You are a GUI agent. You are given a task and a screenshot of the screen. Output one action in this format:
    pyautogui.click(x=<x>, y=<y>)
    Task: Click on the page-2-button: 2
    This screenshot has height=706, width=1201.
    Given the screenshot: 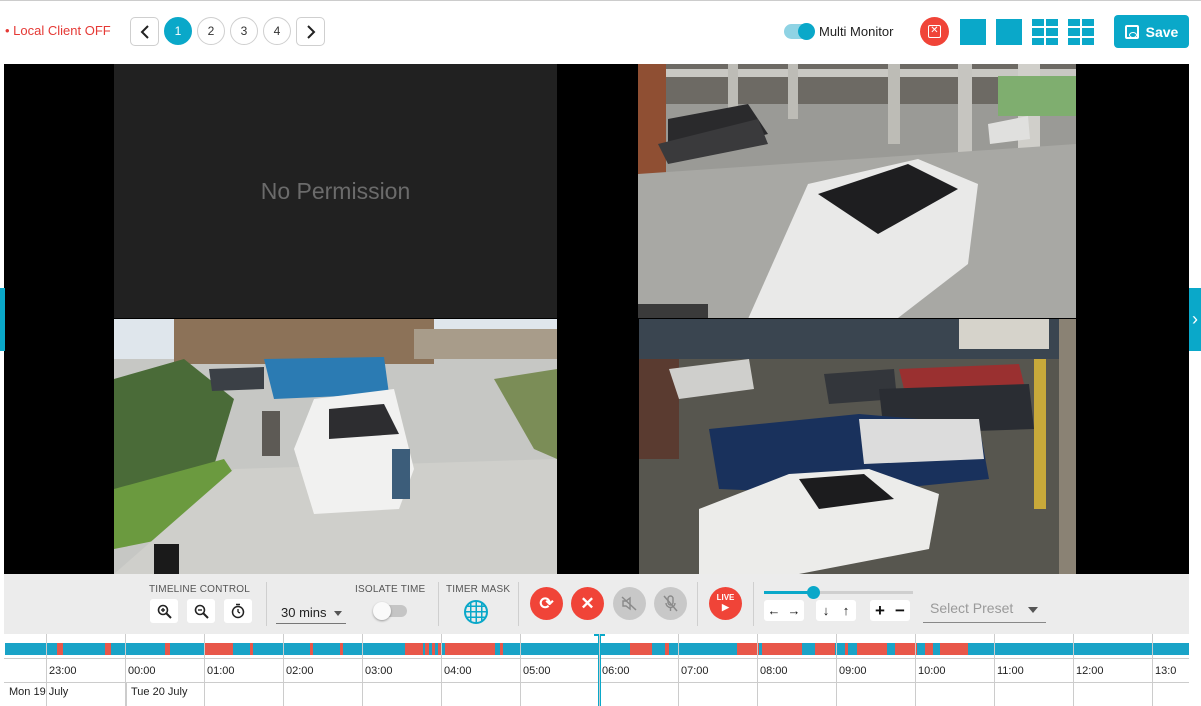 What is the action you would take?
    pyautogui.click(x=211, y=31)
    